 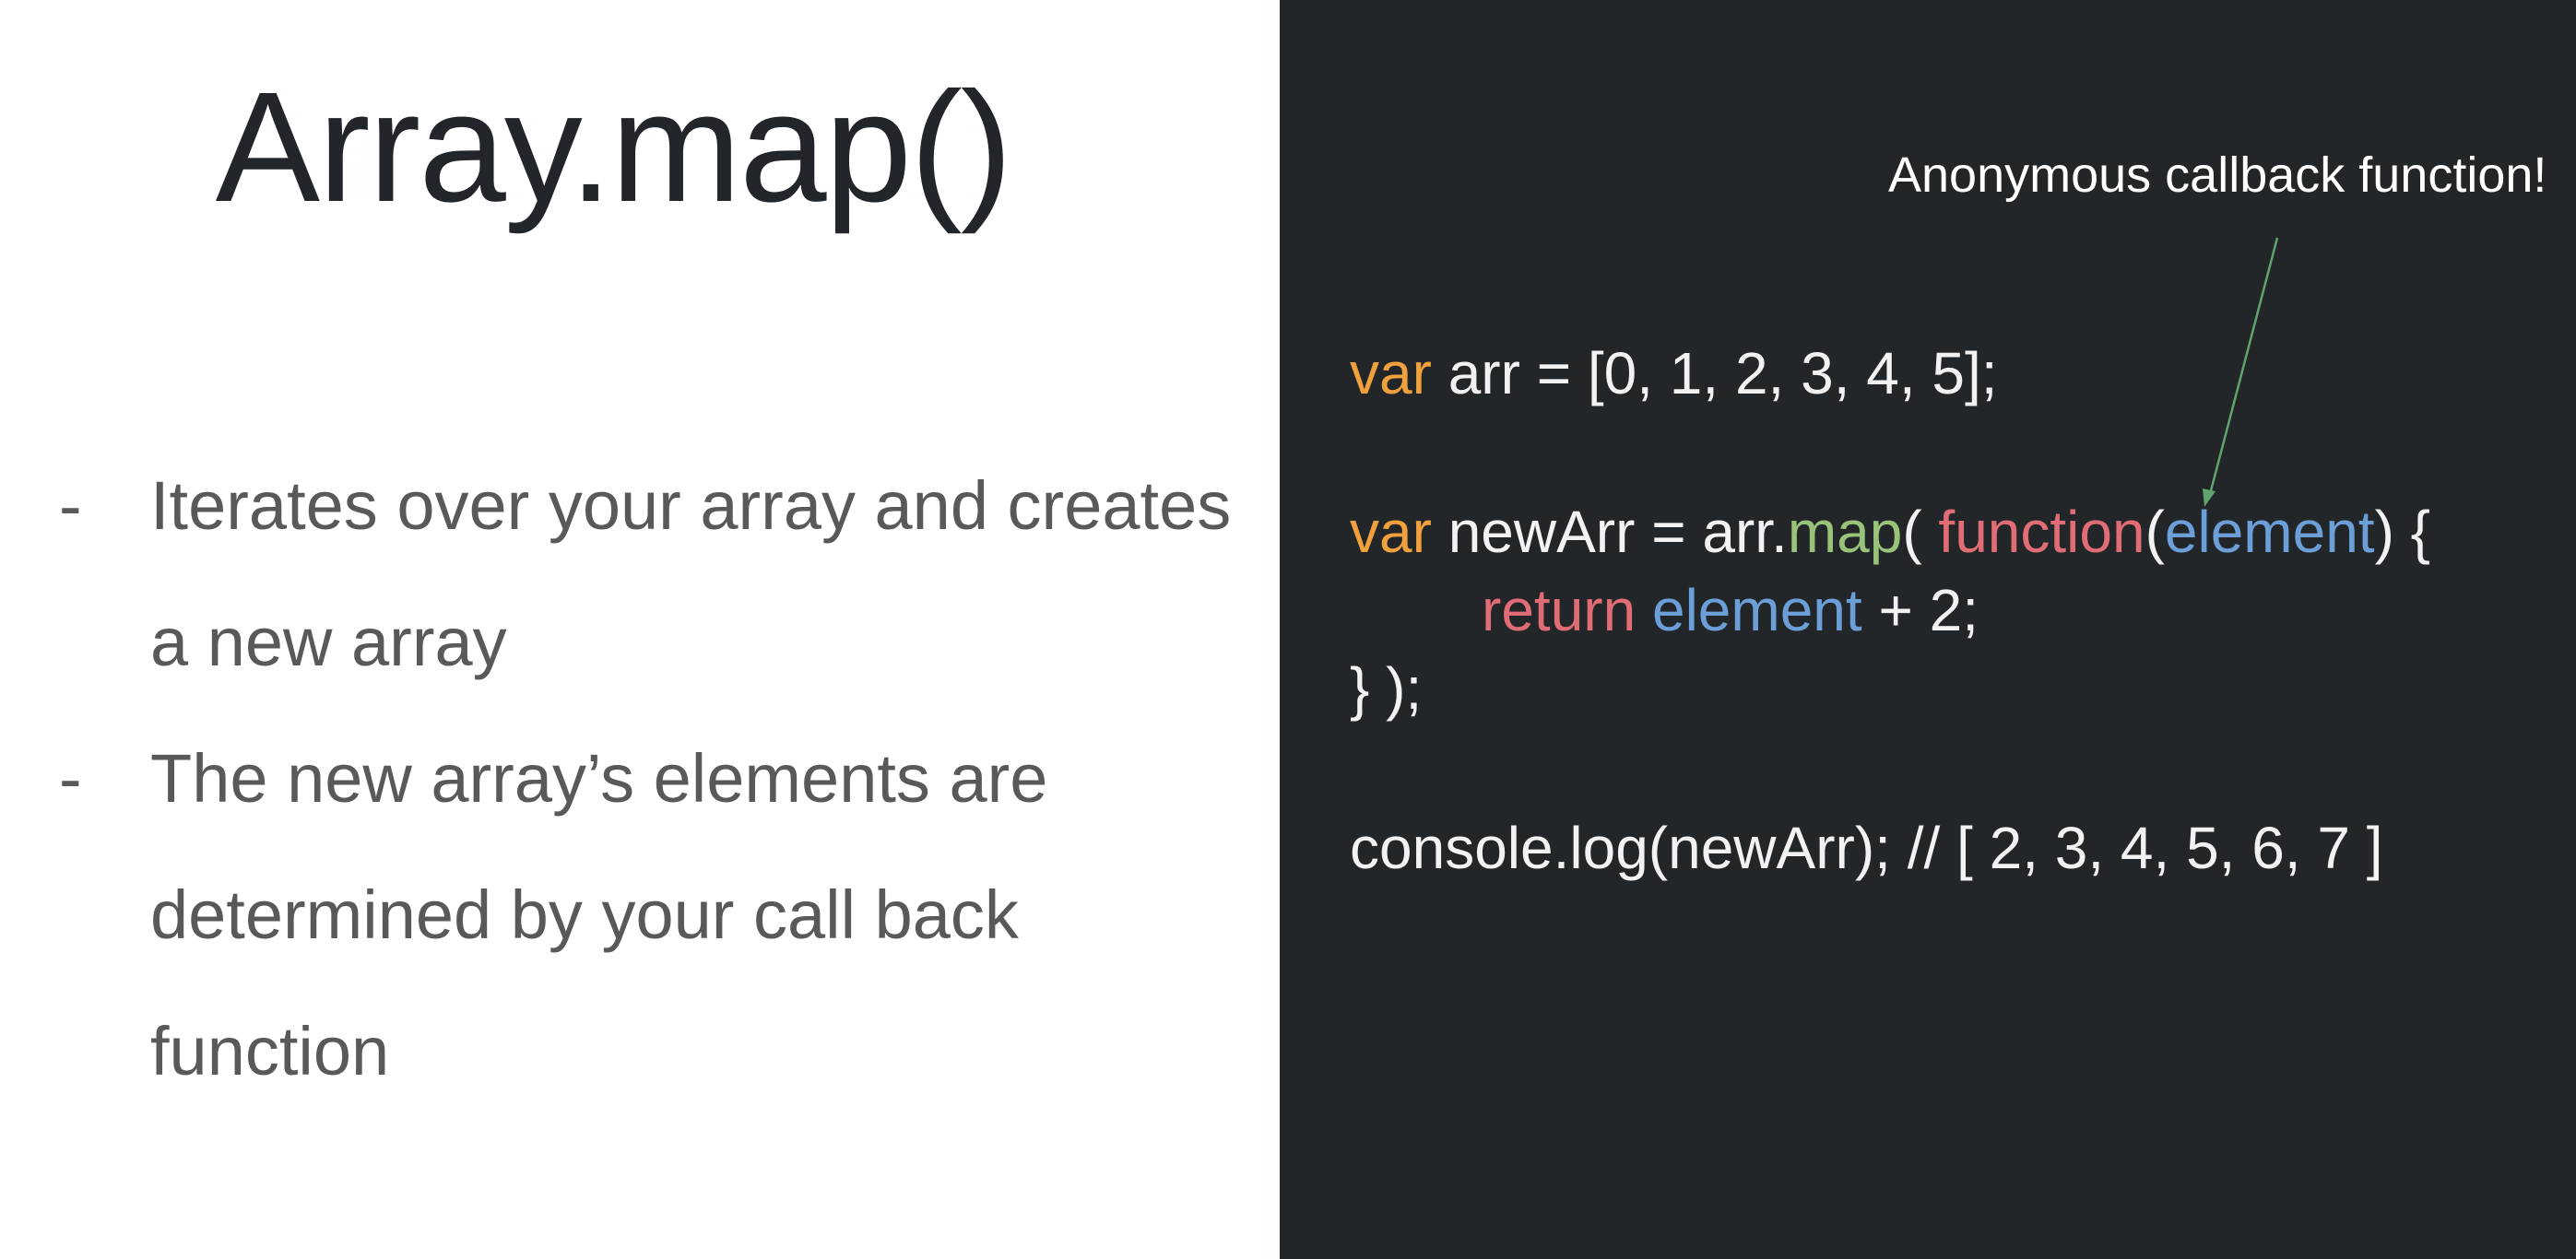 What do you see at coordinates (1714, 373) in the screenshot?
I see `code-text: arr = [0, 1, 2, 3, 4, 5];` at bounding box center [1714, 373].